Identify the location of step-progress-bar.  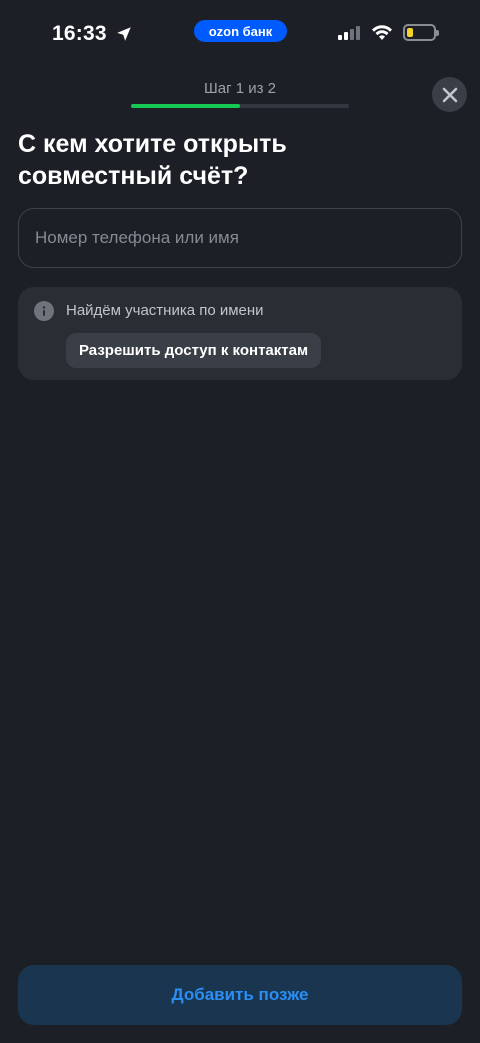
(240, 106).